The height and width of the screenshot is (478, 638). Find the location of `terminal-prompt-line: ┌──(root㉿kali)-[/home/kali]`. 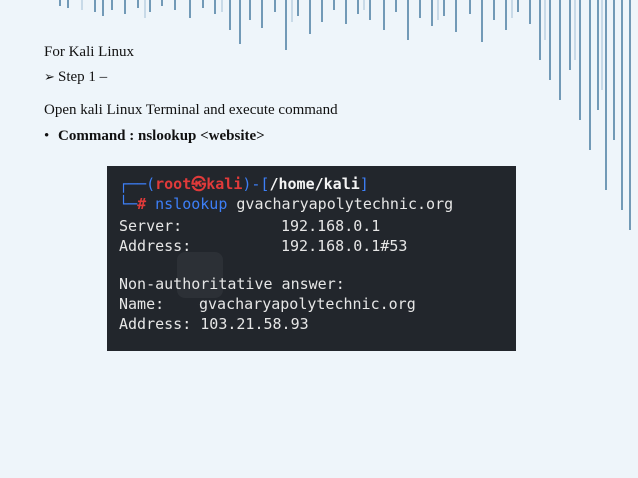

terminal-prompt-line: ┌──(root㉿kali)-[/home/kali] is located at coordinates (244, 184).